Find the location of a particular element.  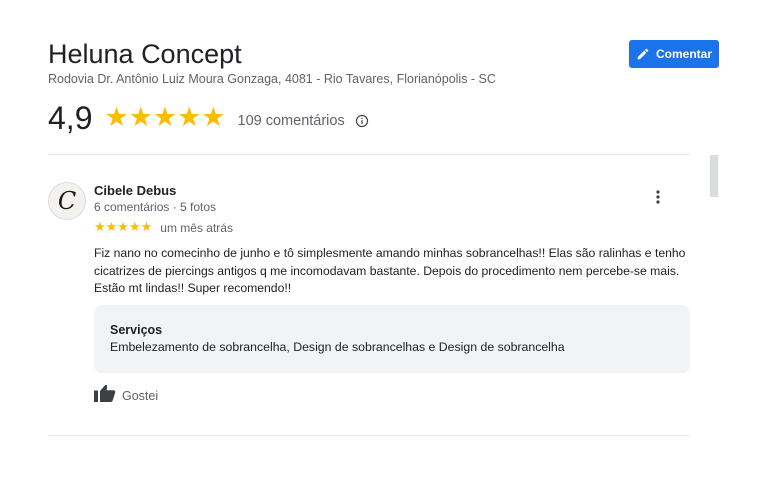

comment-button-label: Comentar is located at coordinates (683, 54).